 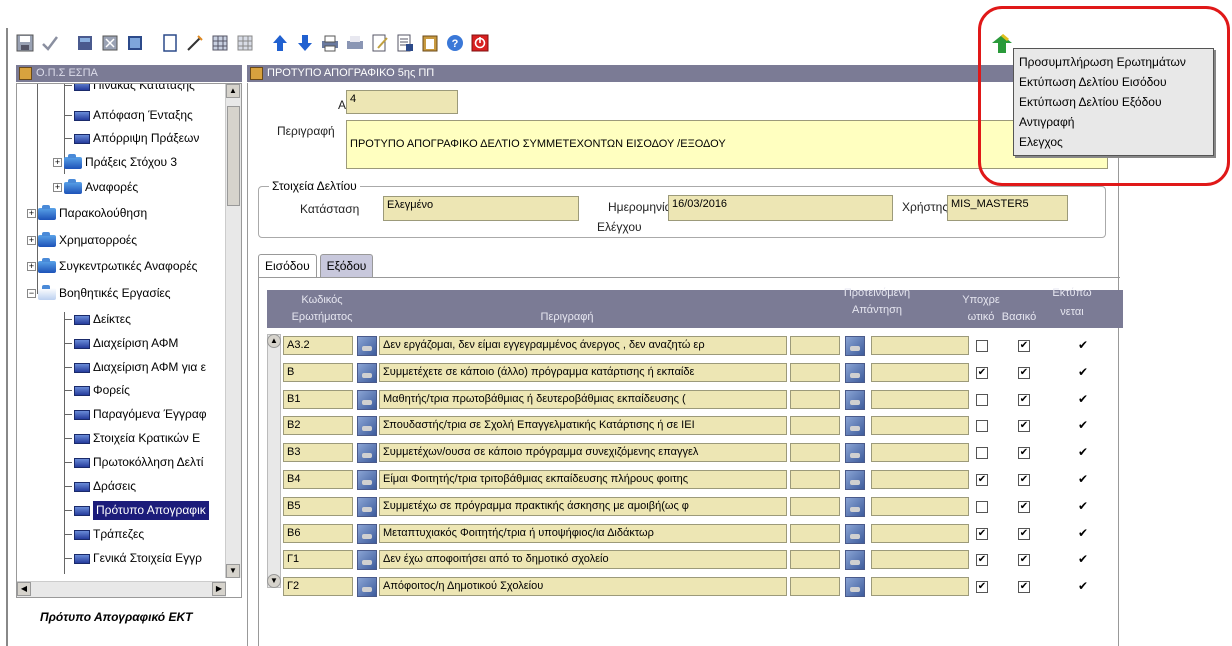 I want to click on tree-vertical-scrollbar: ▲ ▼, so click(x=233, y=331).